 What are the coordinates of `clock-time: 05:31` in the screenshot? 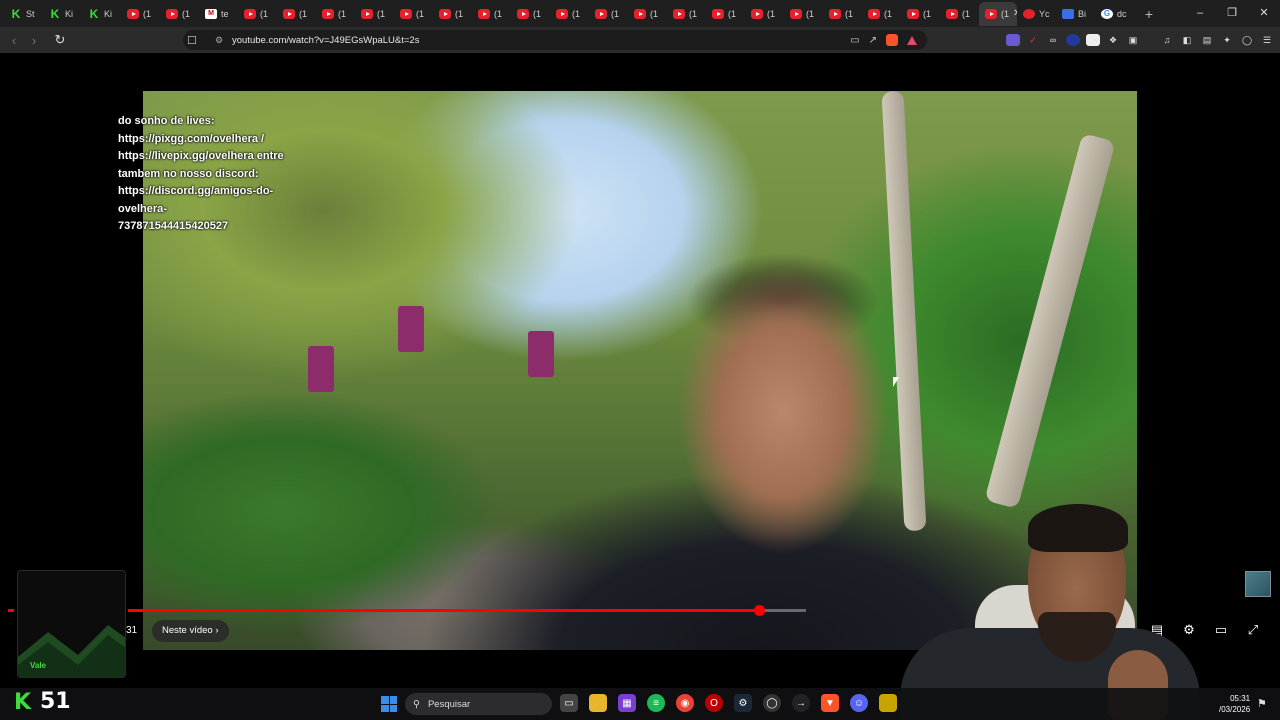 It's located at (1240, 698).